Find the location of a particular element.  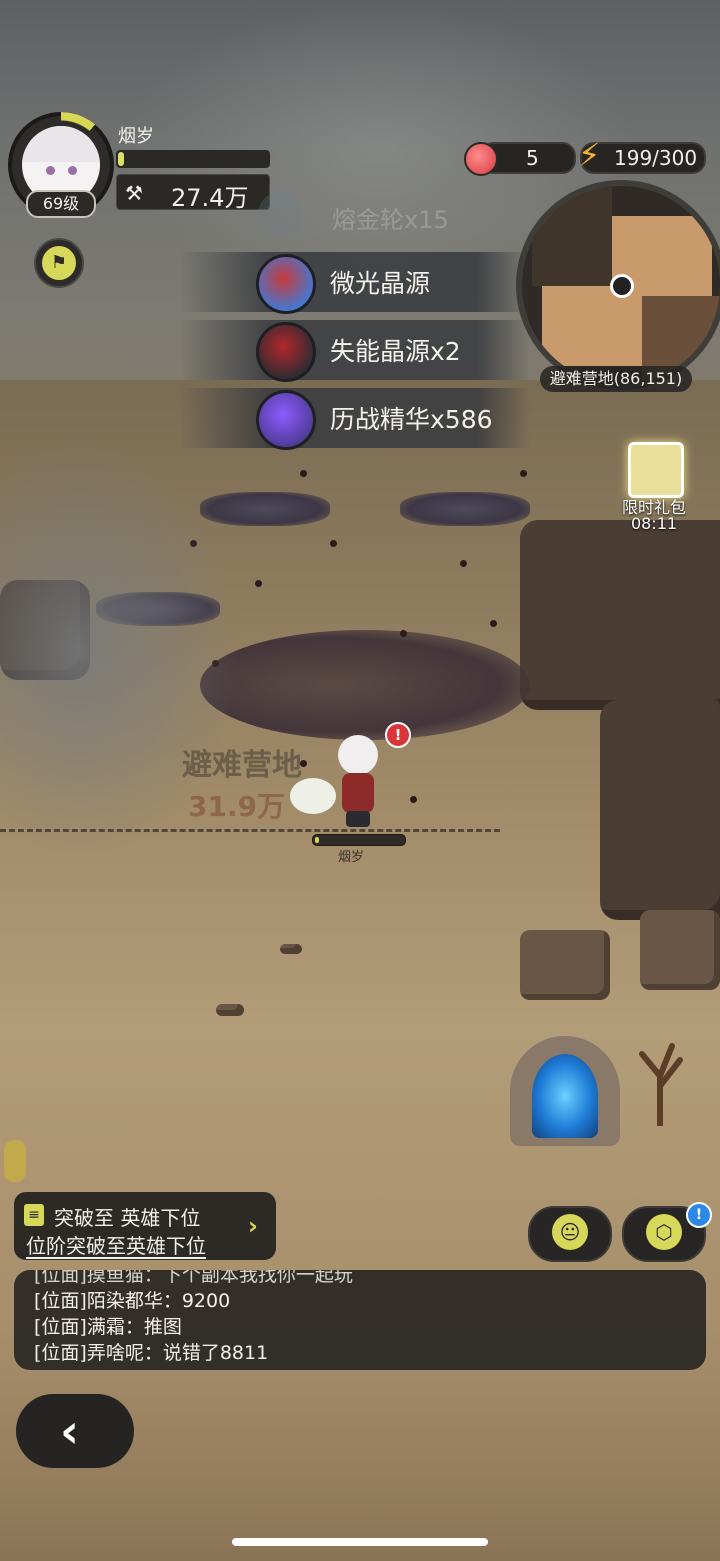

loot-notification: 微光晶源 is located at coordinates (355, 283).